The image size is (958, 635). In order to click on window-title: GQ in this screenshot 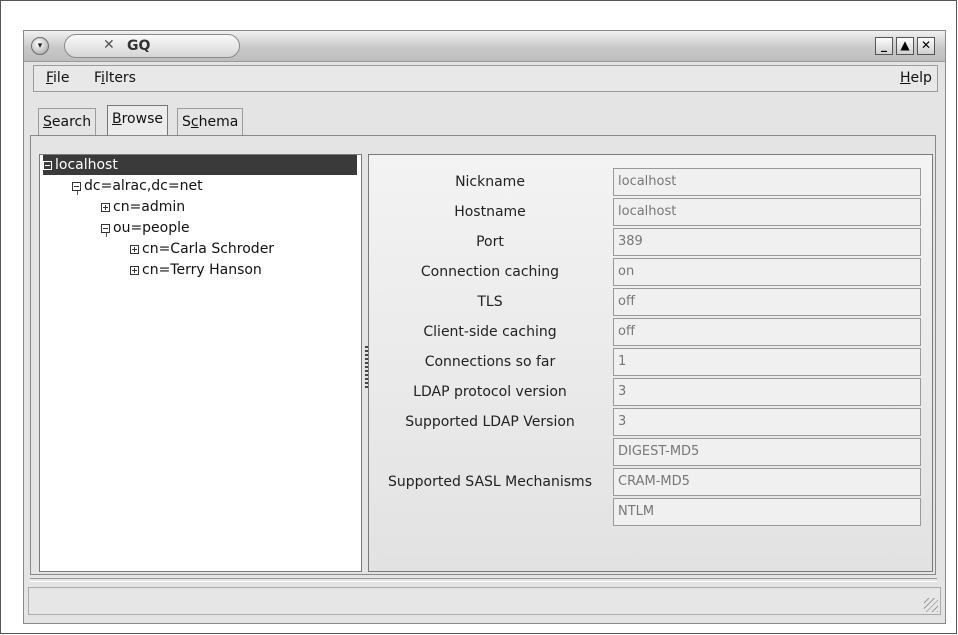, I will do `click(139, 46)`.